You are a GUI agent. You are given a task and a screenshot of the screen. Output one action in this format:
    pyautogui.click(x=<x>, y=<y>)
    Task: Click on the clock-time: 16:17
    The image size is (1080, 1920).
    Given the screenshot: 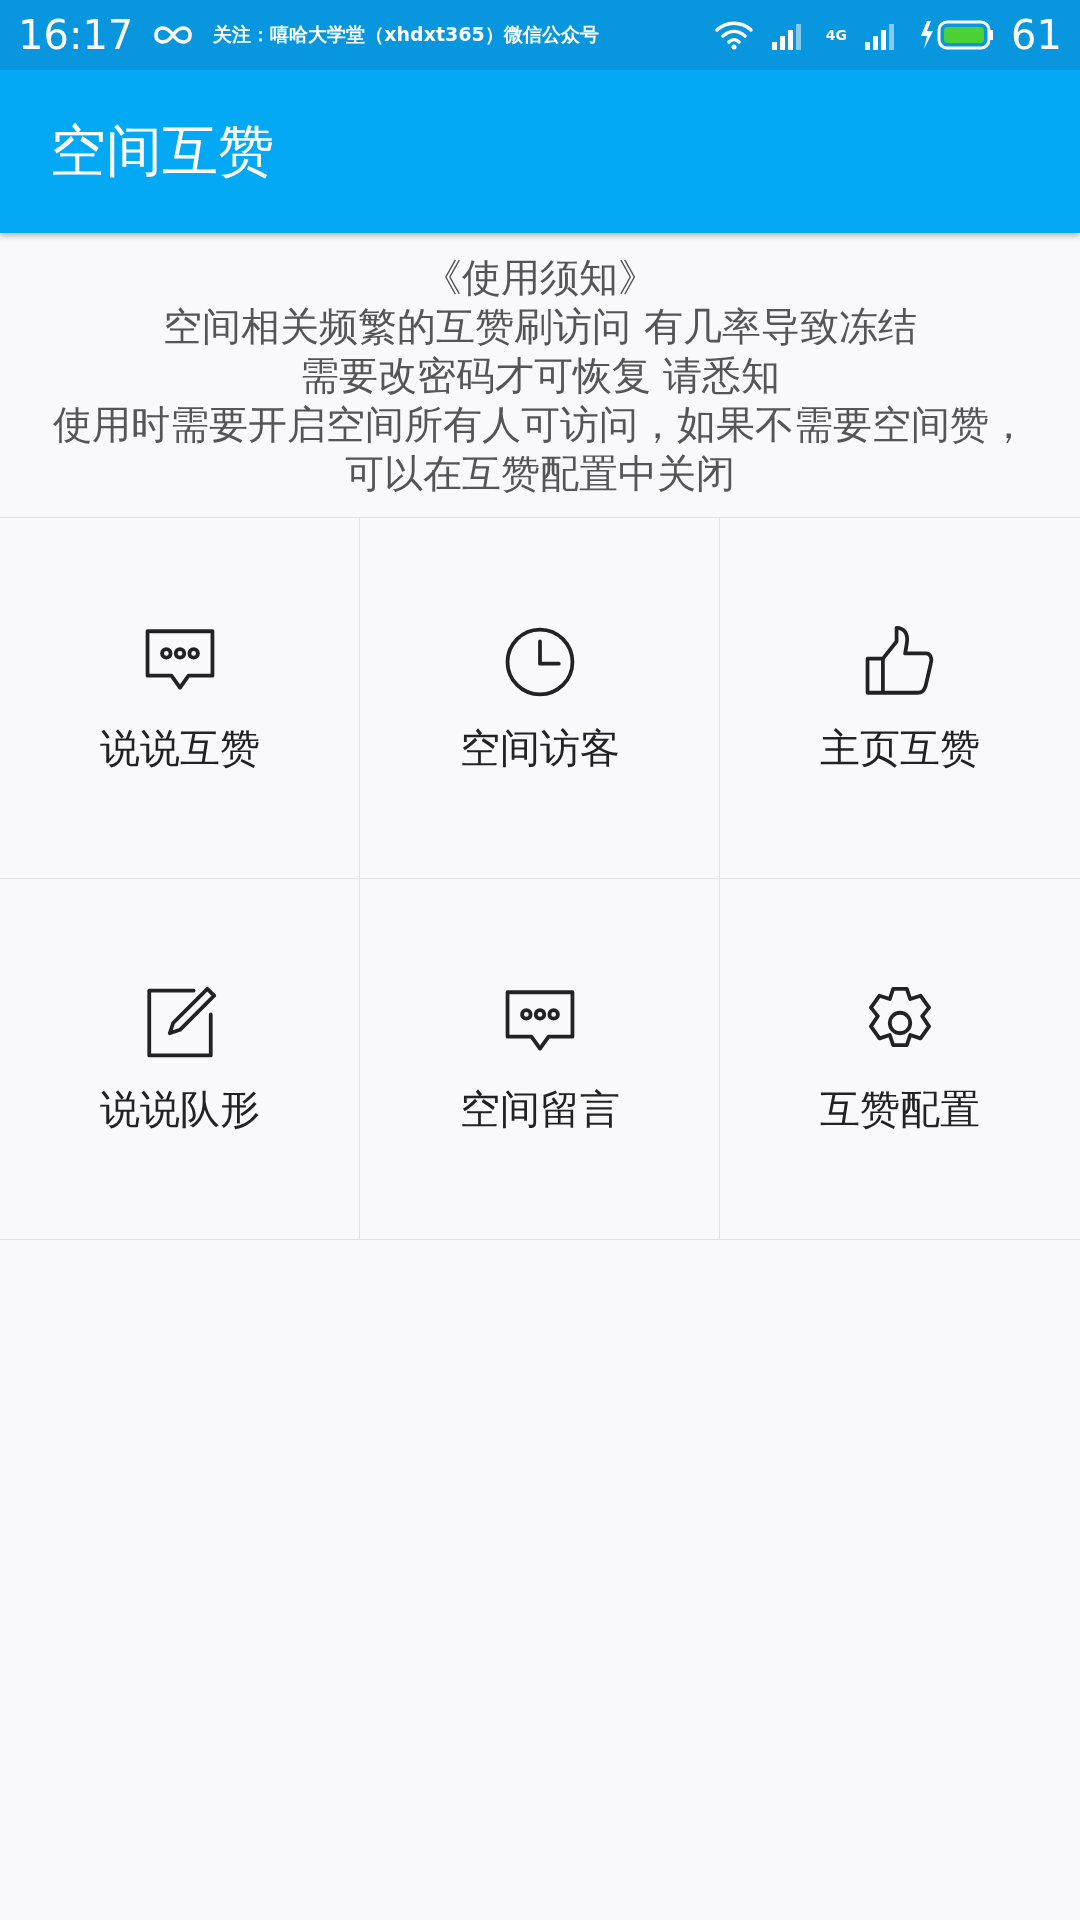 What is the action you would take?
    pyautogui.click(x=76, y=35)
    